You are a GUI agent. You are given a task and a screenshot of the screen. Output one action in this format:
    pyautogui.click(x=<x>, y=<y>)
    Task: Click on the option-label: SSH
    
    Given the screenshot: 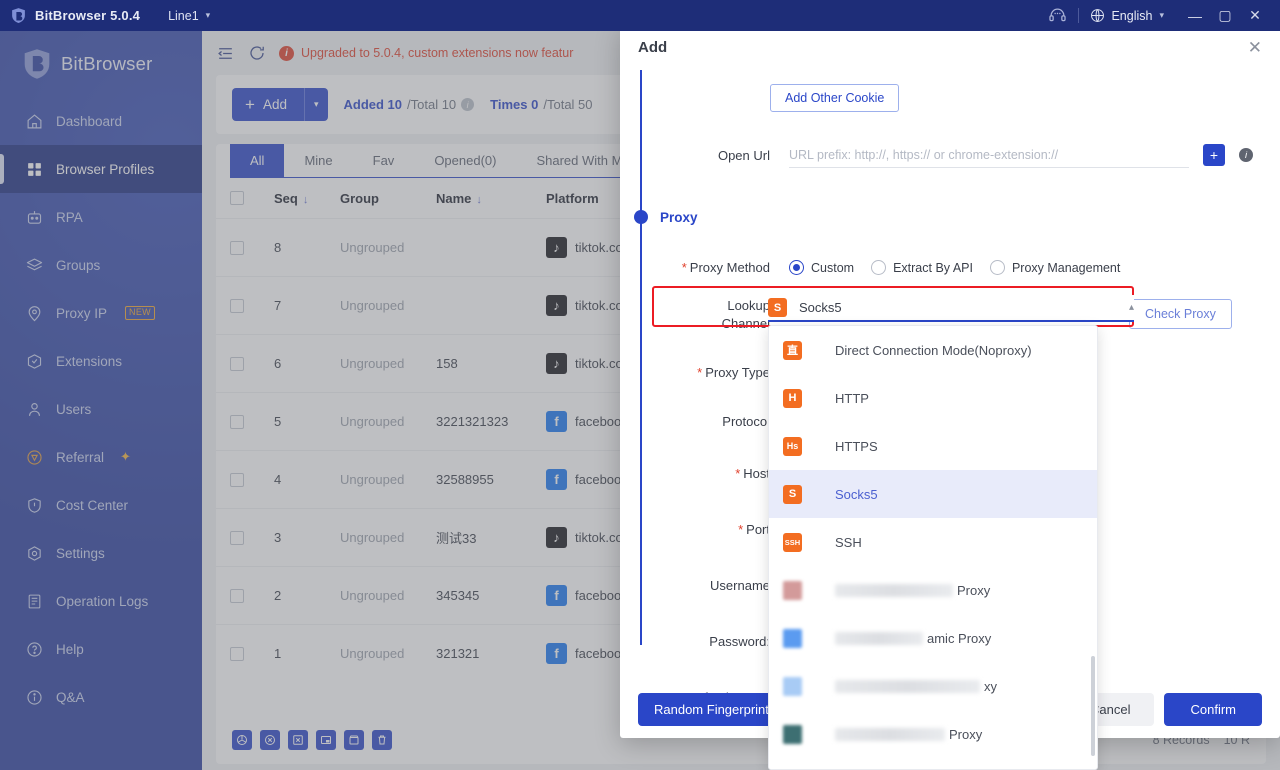 What is the action you would take?
    pyautogui.click(x=848, y=542)
    